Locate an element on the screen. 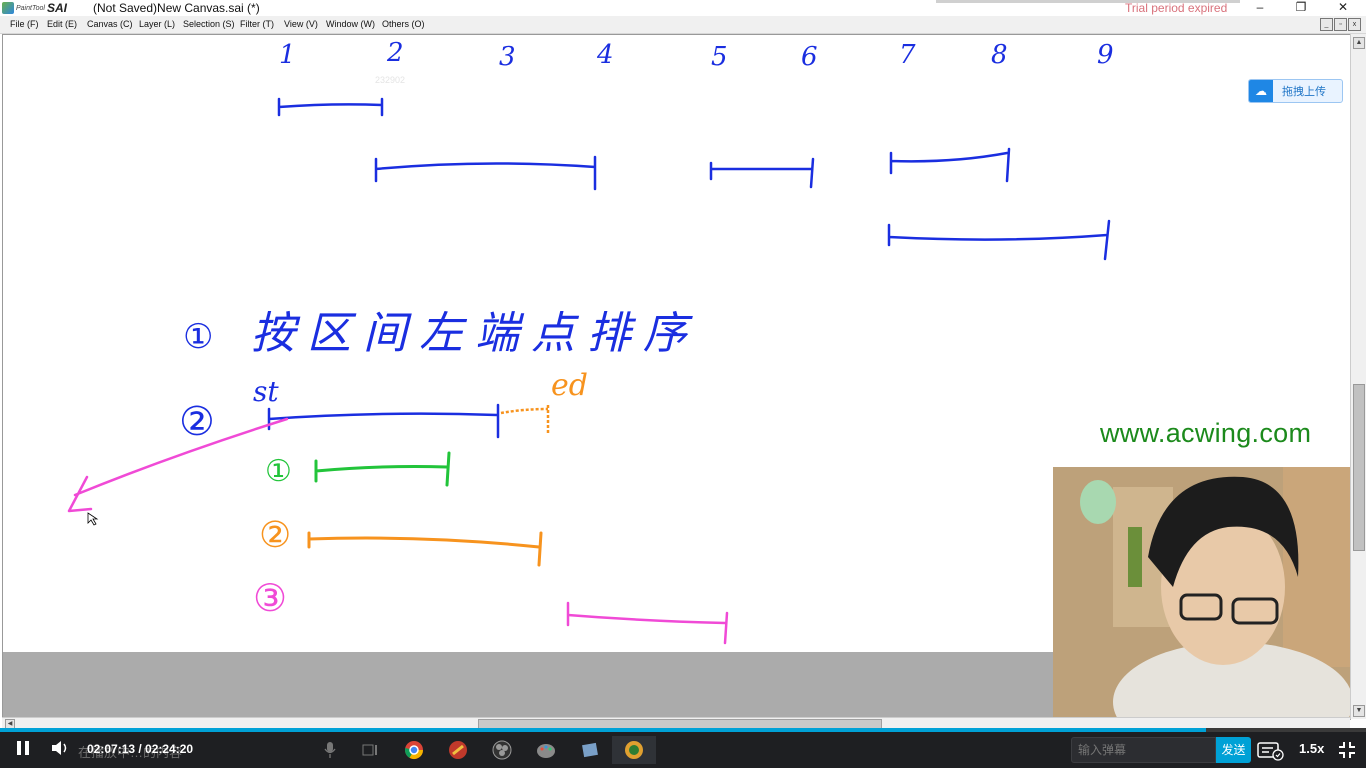  trial-notice: Trial period expired is located at coordinates (1176, 8).